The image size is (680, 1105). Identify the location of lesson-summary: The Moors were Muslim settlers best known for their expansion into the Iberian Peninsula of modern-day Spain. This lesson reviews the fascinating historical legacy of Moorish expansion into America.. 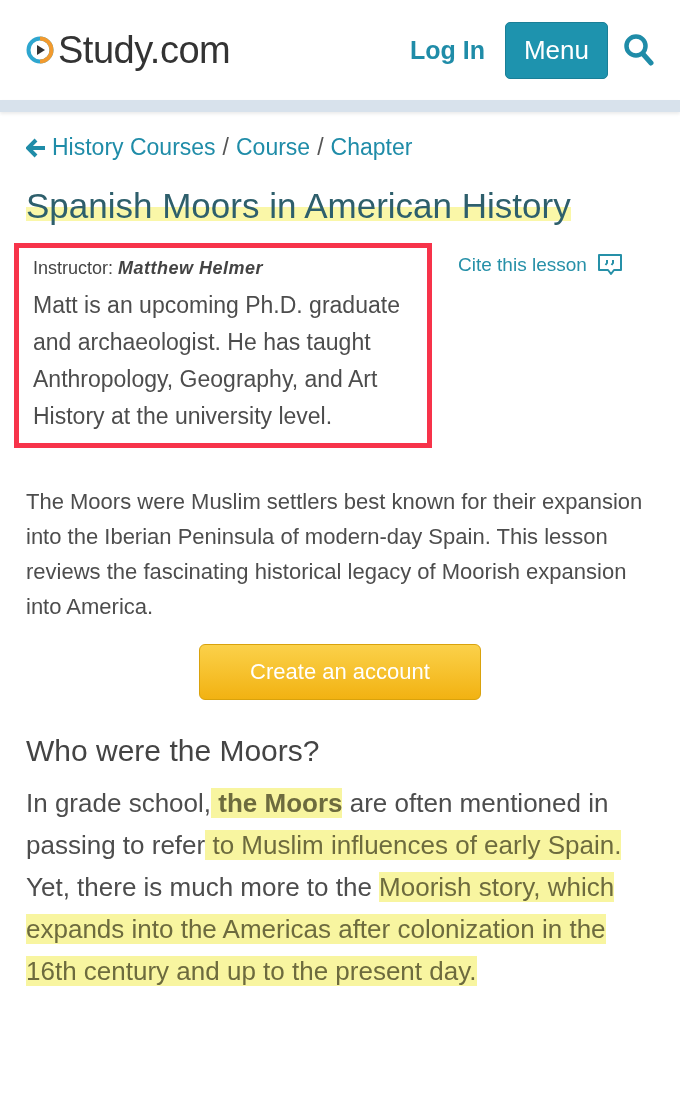
(335, 554).